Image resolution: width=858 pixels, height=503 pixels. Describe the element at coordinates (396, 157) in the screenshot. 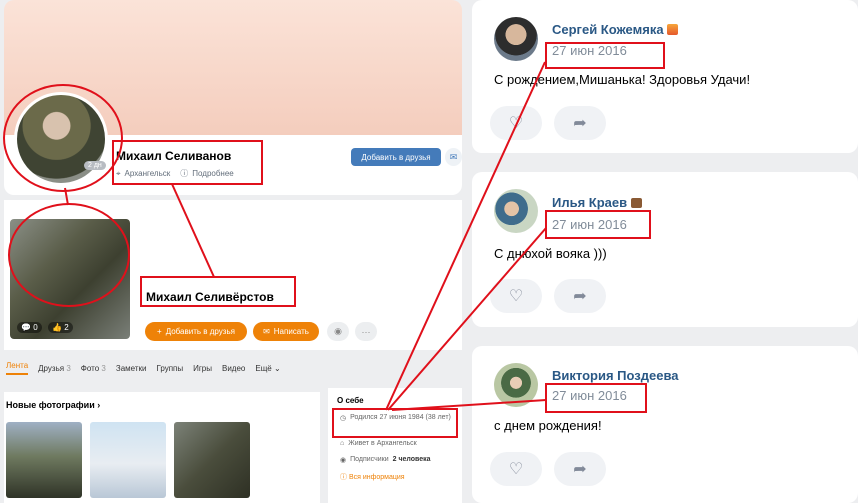

I see `vk-add-friend-button: Добавить в друзья` at that location.